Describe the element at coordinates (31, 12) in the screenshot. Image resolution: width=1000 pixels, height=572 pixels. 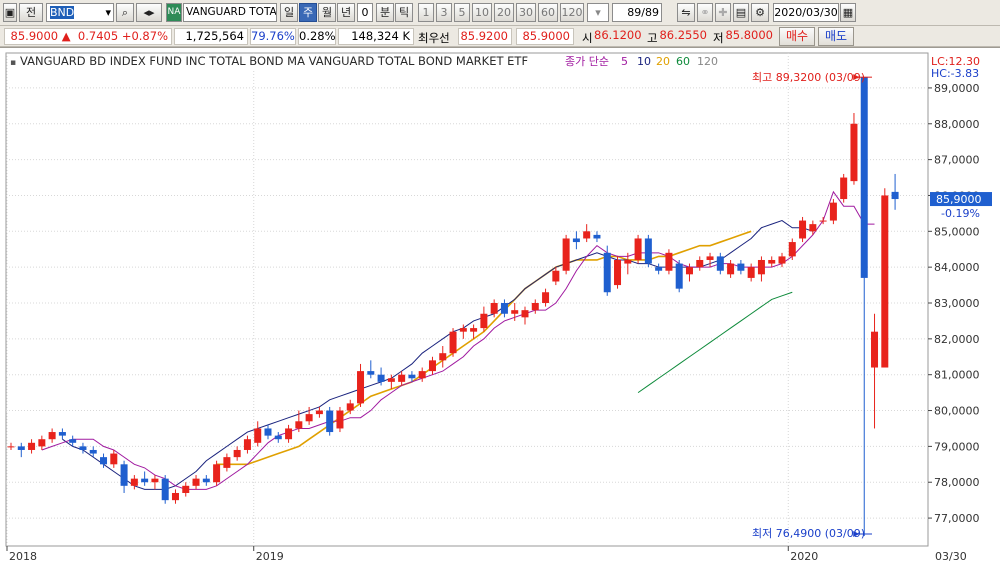
I see `market-selector: 전` at that location.